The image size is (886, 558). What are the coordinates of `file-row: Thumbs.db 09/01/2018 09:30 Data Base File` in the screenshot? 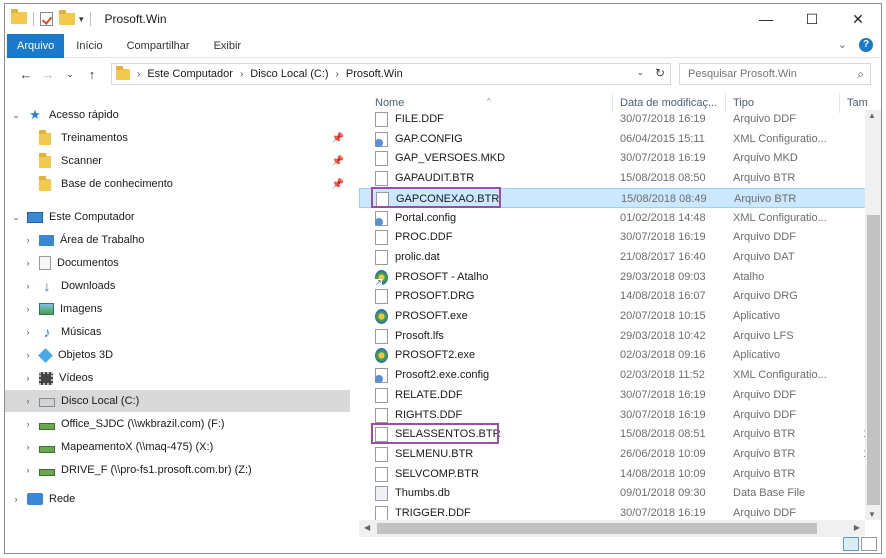 It's located at (613, 493).